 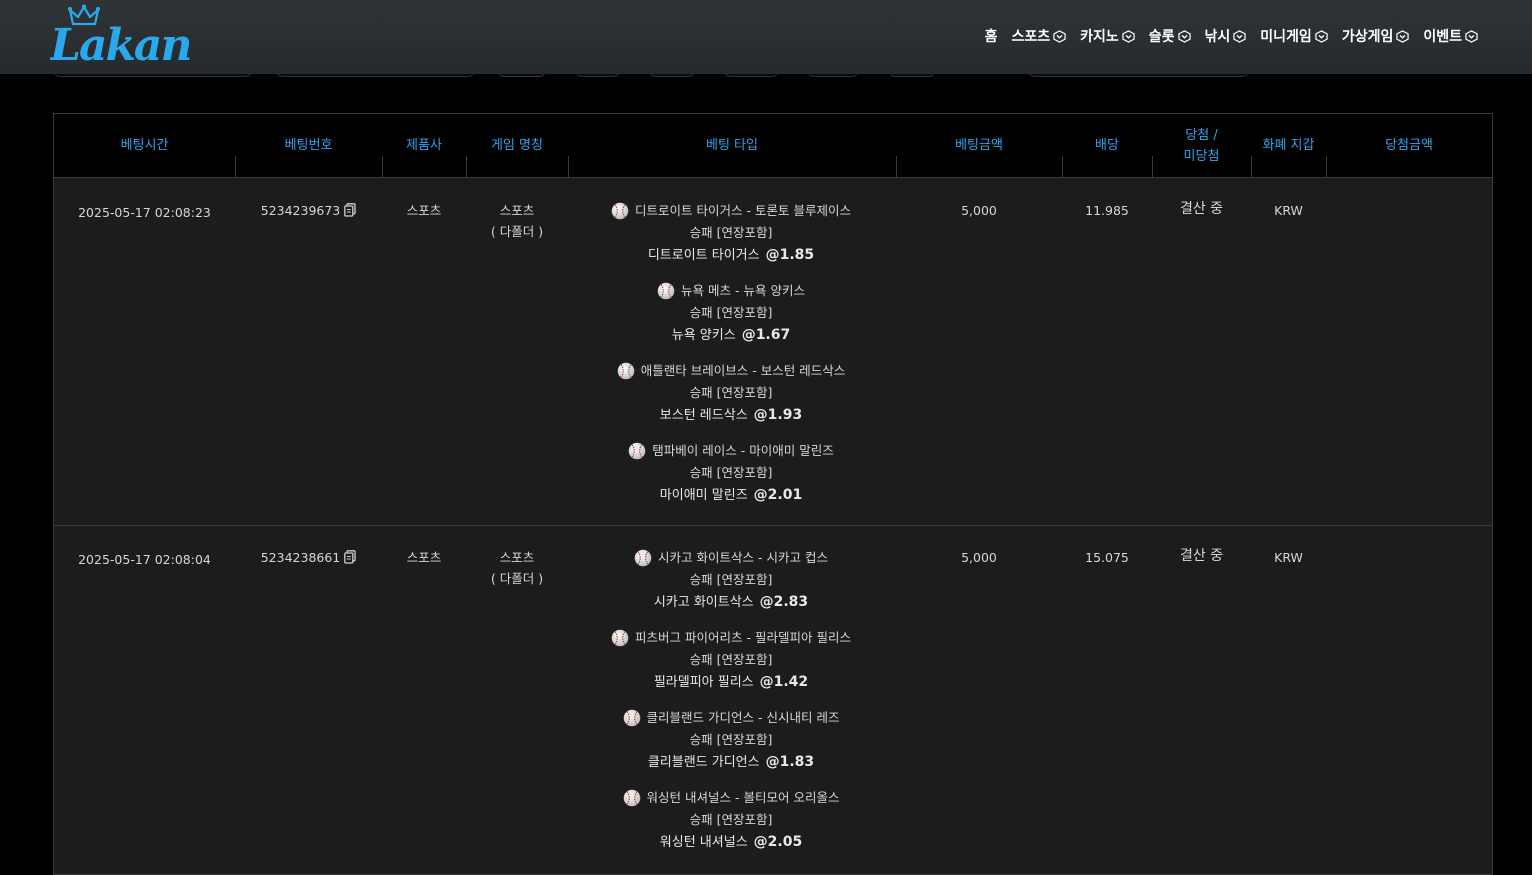 What do you see at coordinates (300, 210) in the screenshot?
I see `bet-number: 5234239673` at bounding box center [300, 210].